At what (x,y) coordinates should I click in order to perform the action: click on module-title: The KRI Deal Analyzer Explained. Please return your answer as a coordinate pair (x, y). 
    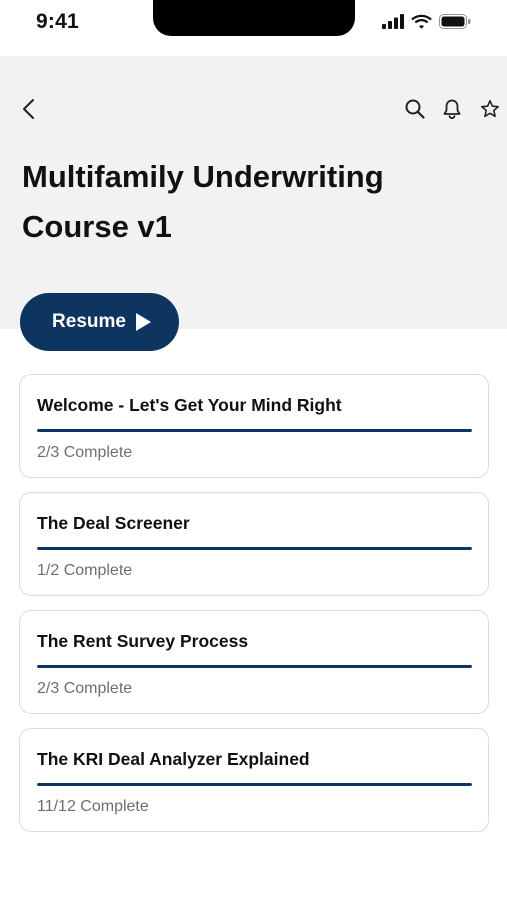
    Looking at the image, I should click on (173, 759).